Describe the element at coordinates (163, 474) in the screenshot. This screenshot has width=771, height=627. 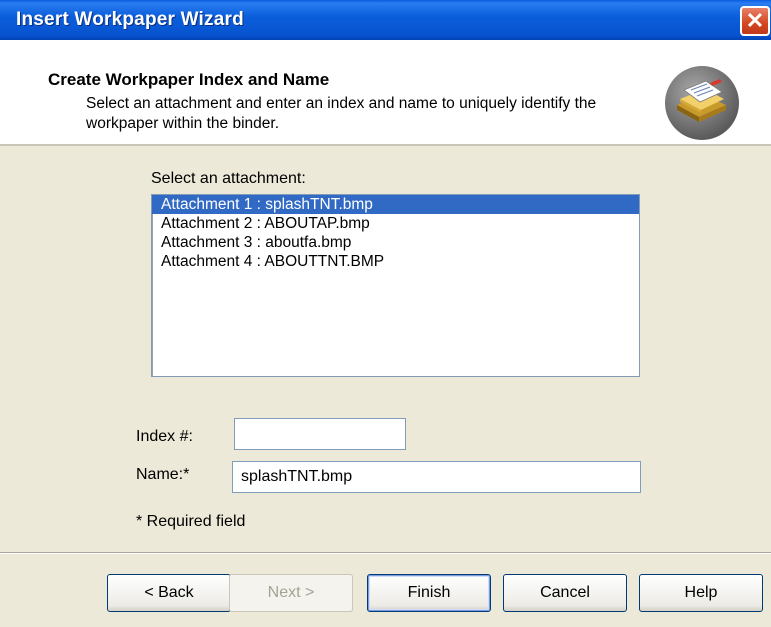
I see `name-label: Name:*` at that location.